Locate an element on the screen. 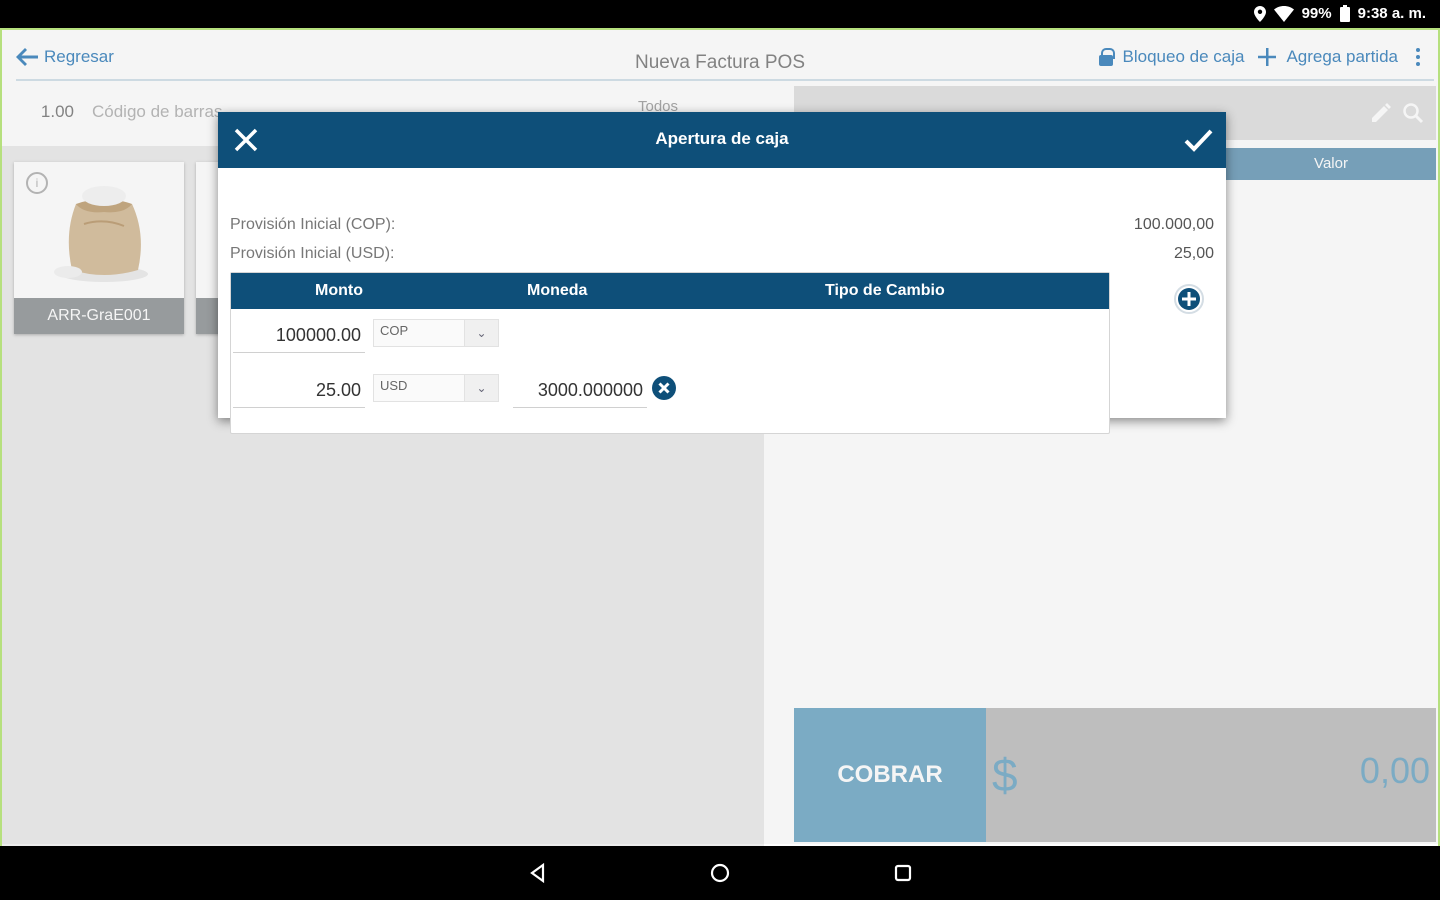  battery-icon is located at coordinates (1344, 13).